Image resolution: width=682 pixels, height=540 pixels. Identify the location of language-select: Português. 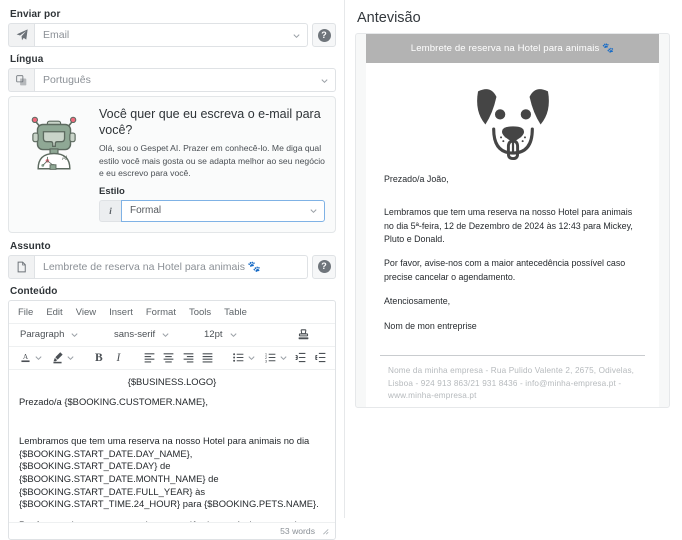
(172, 80).